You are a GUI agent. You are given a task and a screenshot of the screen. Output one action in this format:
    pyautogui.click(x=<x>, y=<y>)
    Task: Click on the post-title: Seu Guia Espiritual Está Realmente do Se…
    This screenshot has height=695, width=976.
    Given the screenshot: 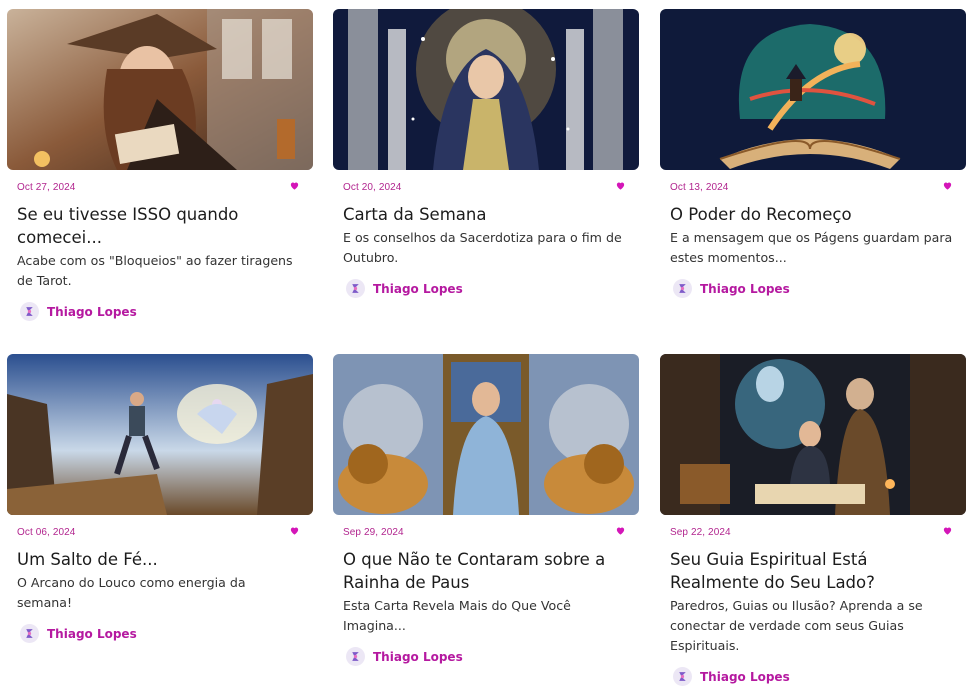 What is the action you would take?
    pyautogui.click(x=813, y=571)
    